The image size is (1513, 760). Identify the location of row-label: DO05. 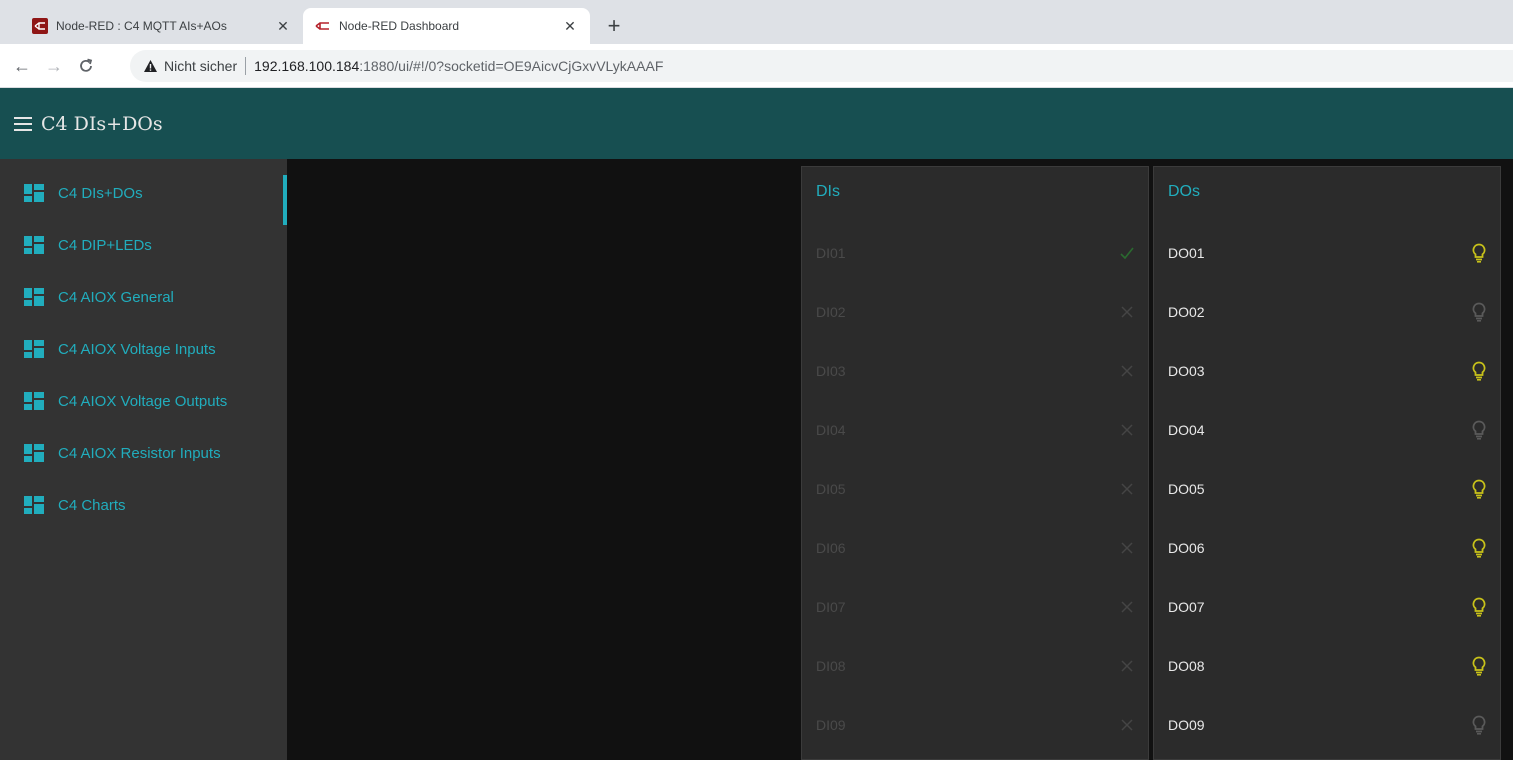
(1186, 489).